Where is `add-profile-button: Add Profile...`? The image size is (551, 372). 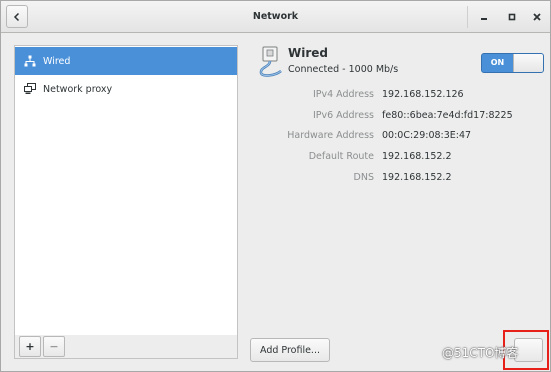 add-profile-button: Add Profile... is located at coordinates (290, 350).